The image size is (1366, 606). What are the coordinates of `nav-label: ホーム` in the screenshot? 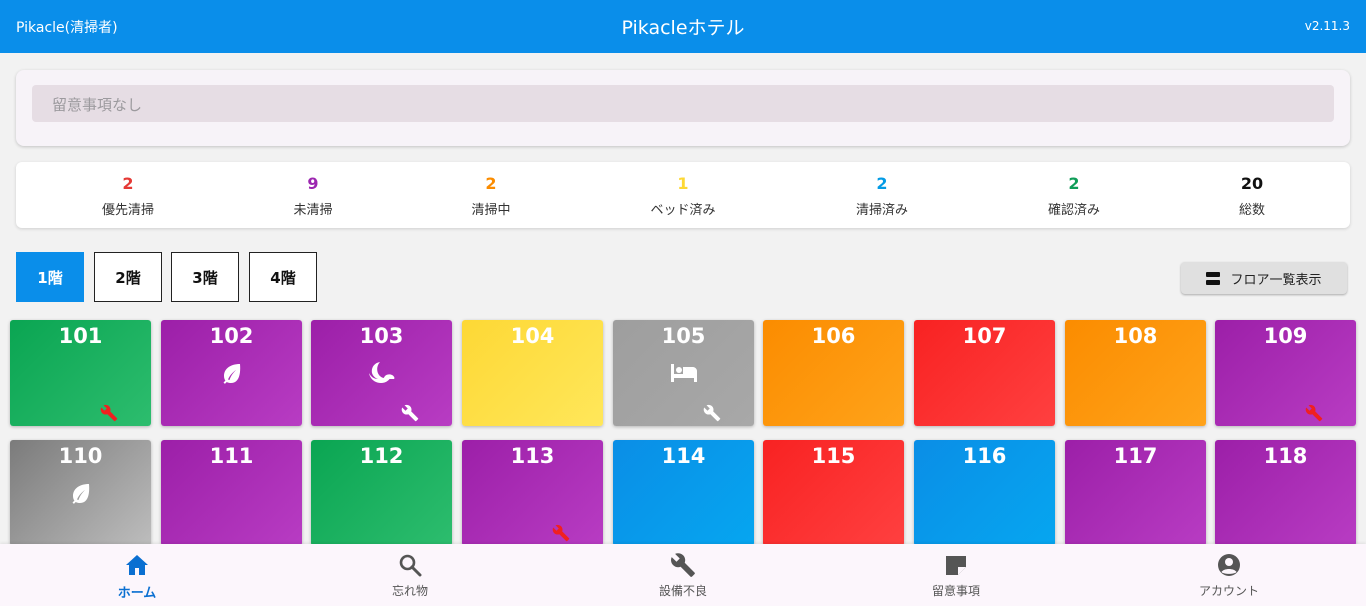 It's located at (137, 593).